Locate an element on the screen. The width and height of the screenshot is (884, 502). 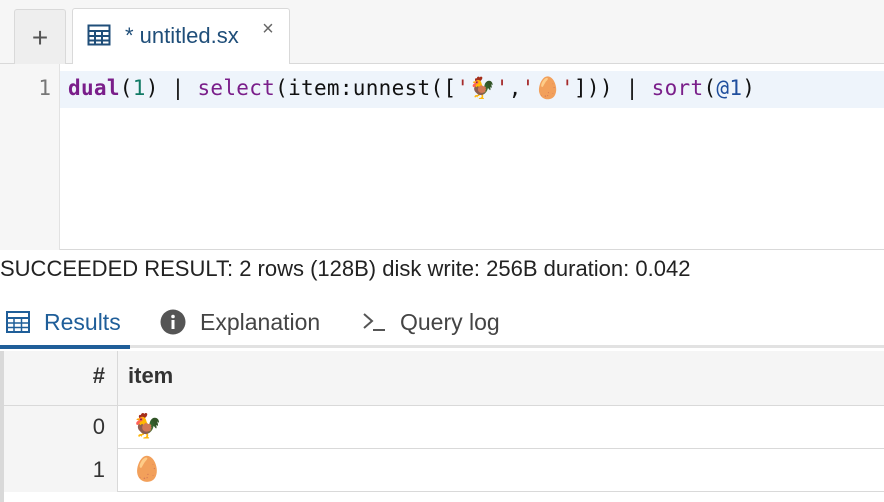
code-token: ) | is located at coordinates (171, 88).